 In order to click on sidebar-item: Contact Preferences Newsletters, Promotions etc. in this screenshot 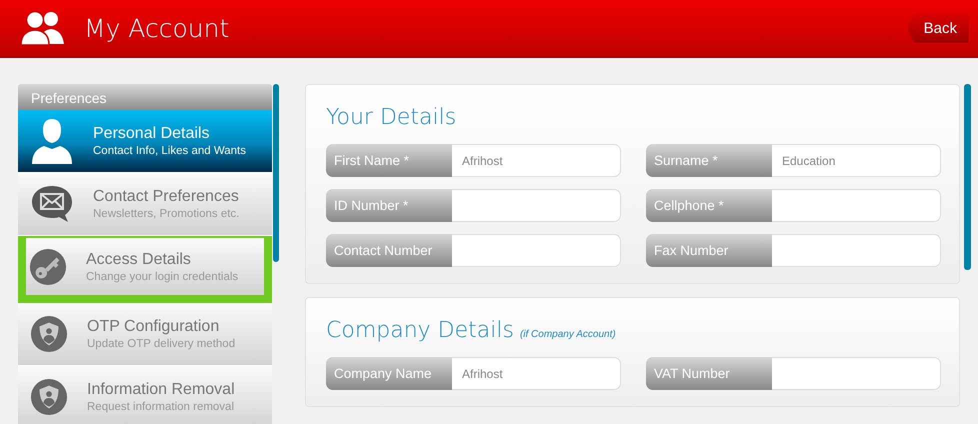, I will do `click(145, 204)`.